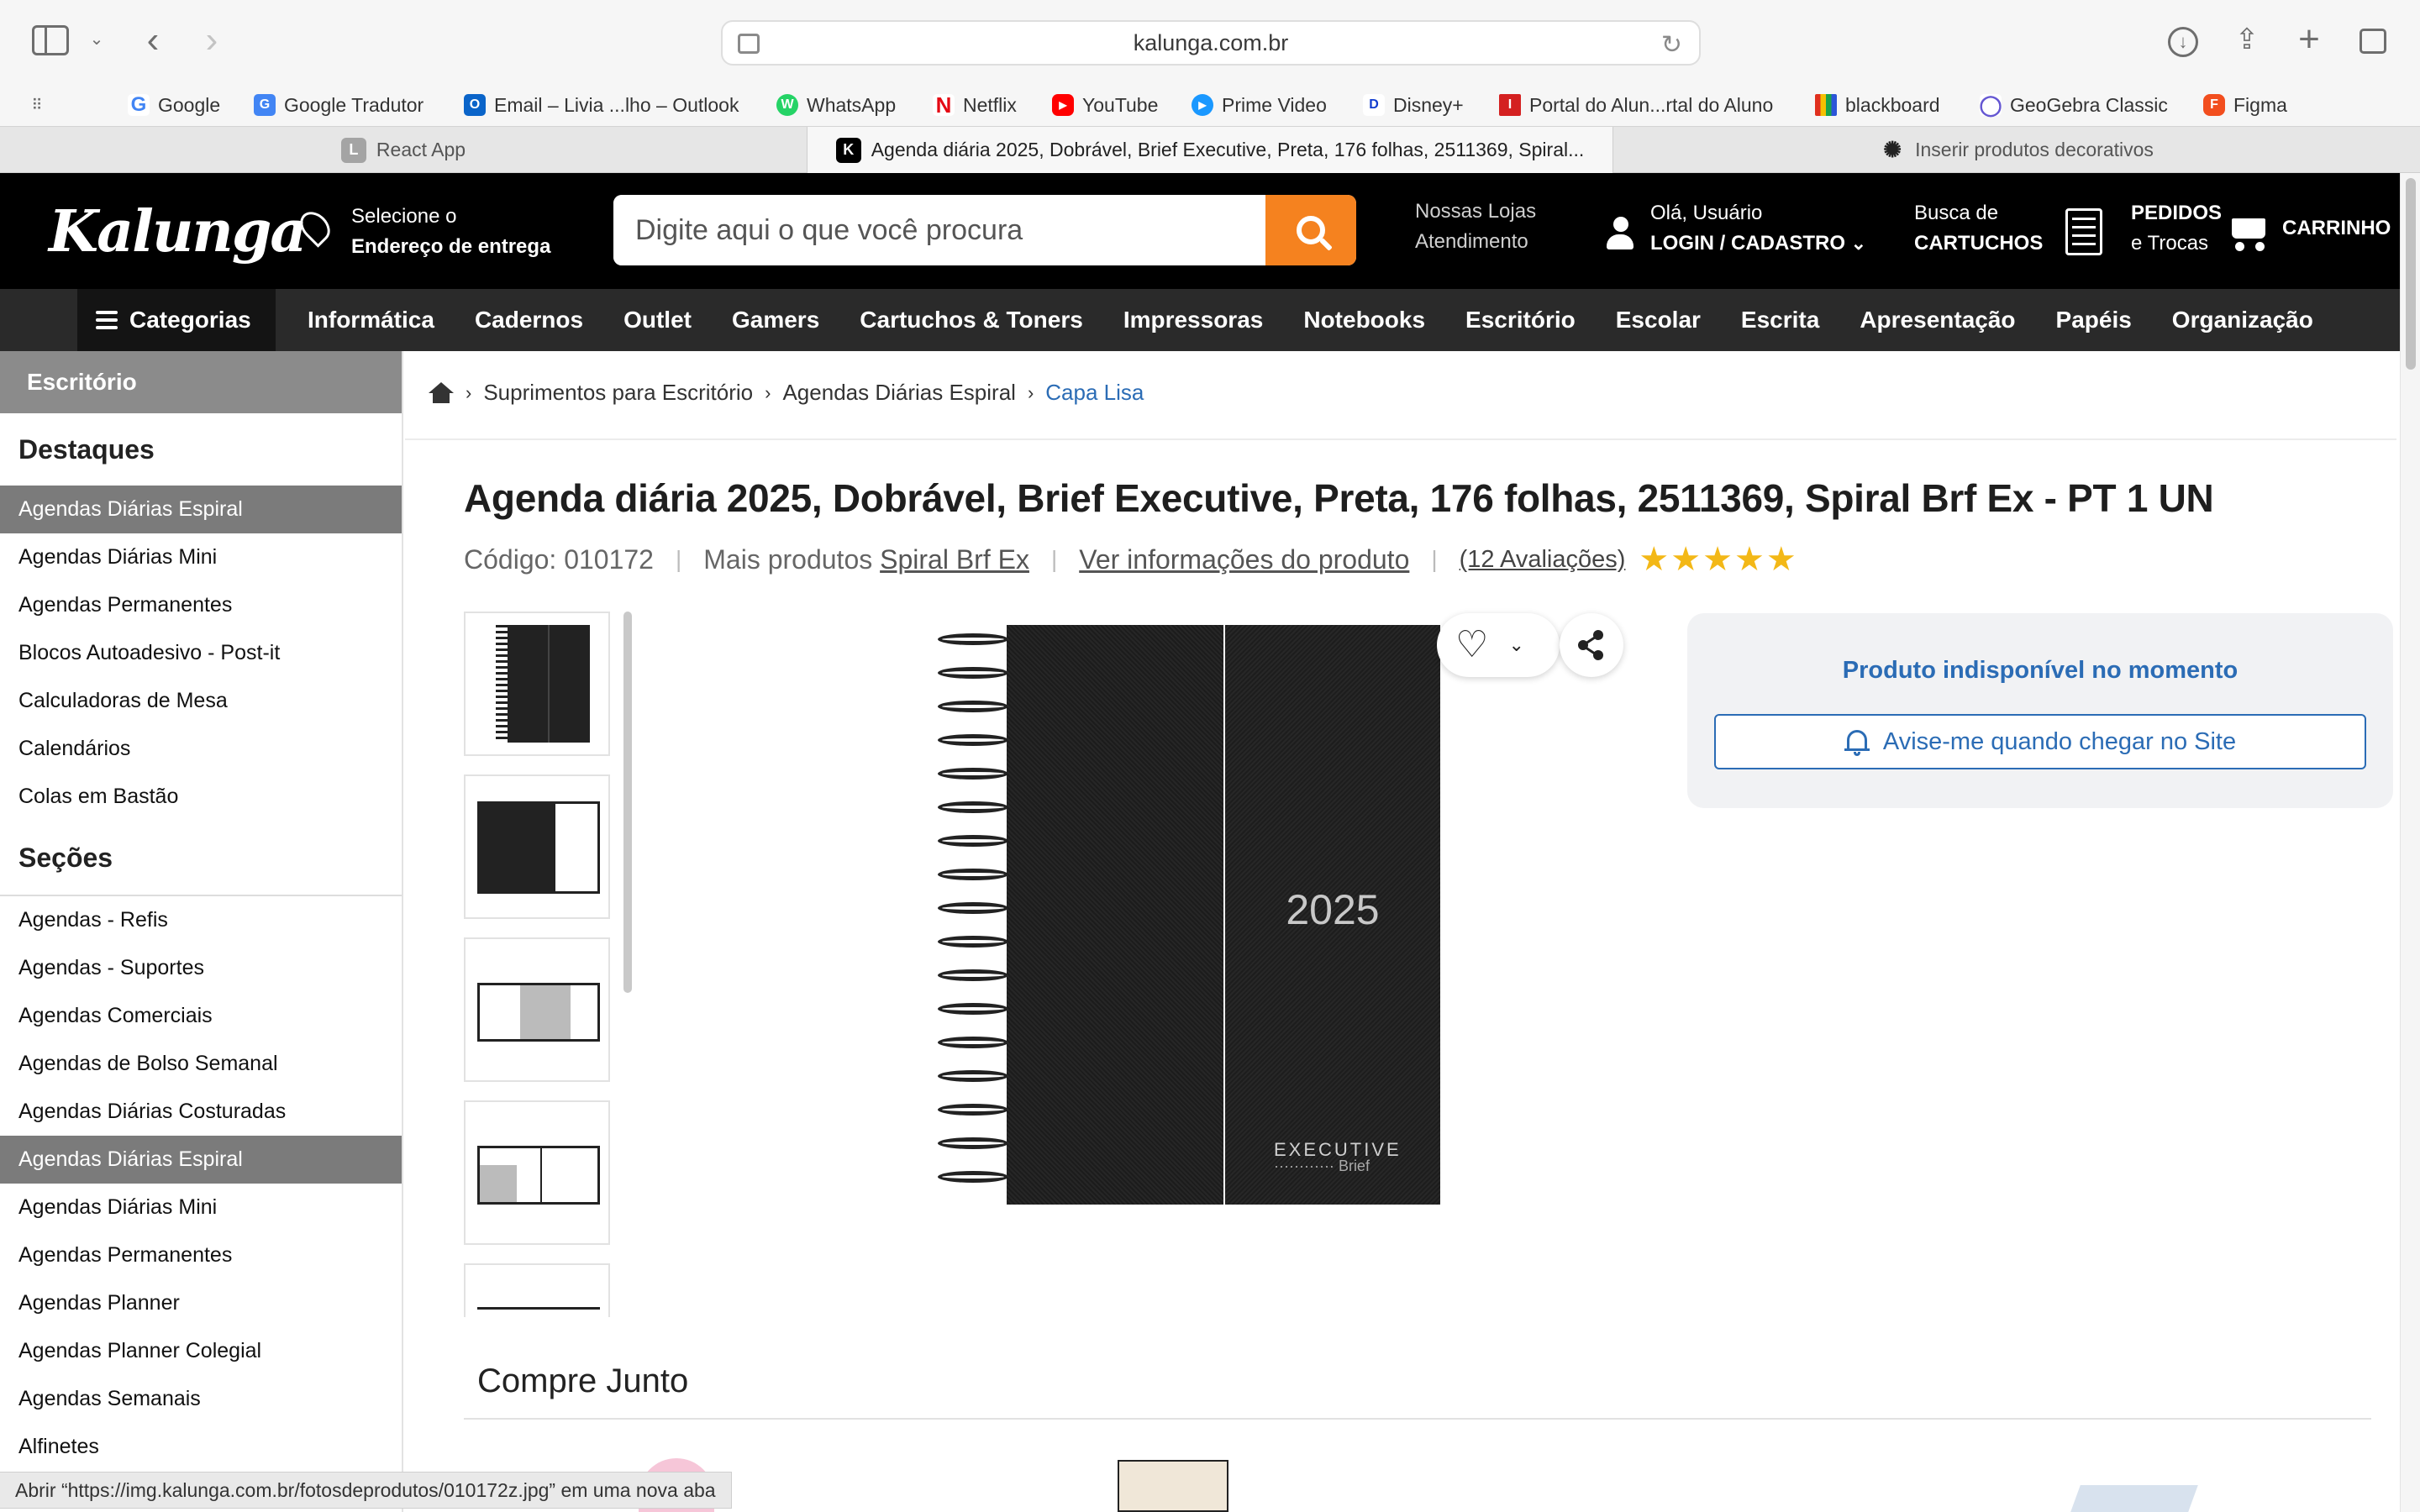  What do you see at coordinates (1658, 320) in the screenshot?
I see `nav-item-escolar: Escolar` at bounding box center [1658, 320].